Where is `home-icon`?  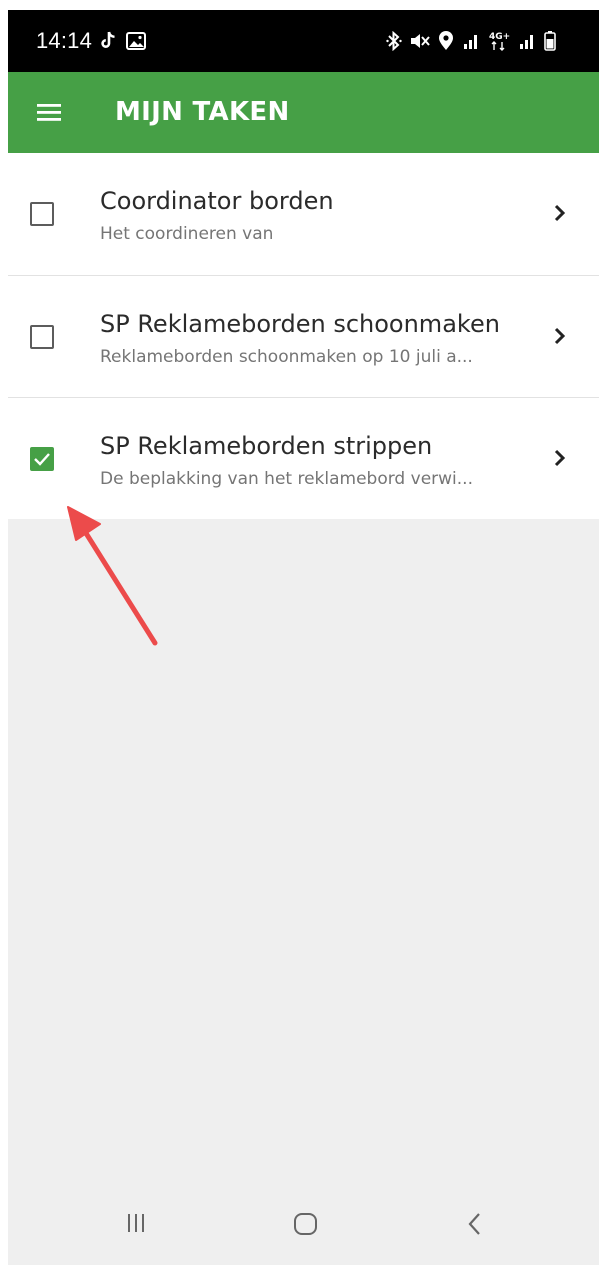 home-icon is located at coordinates (306, 1226).